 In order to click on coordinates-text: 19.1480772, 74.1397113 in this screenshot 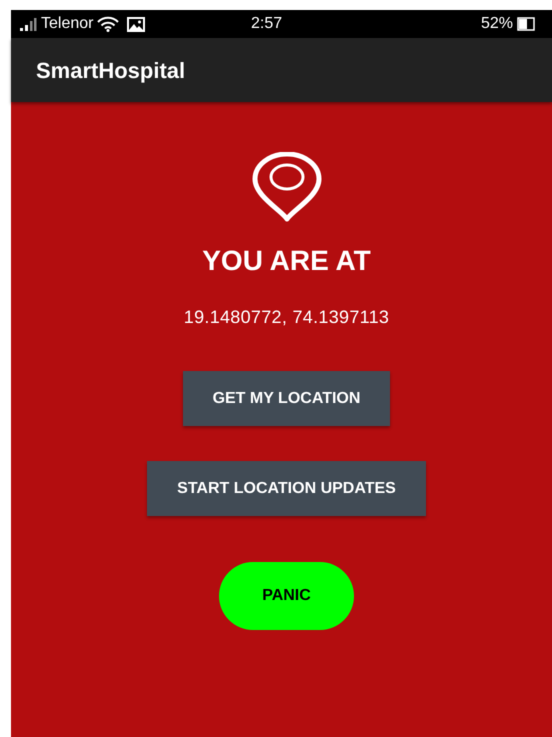, I will do `click(287, 317)`.